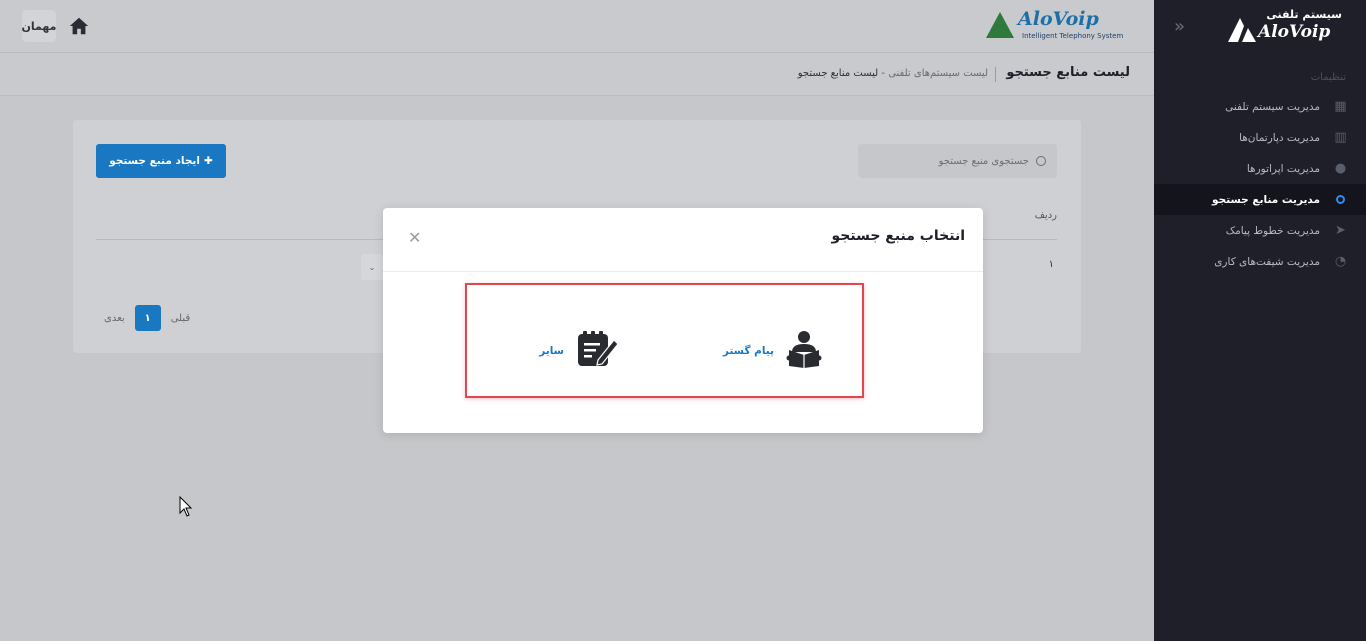 The width and height of the screenshot is (1366, 641). I want to click on modal-title: انتخاب منبع جستجو, so click(898, 236).